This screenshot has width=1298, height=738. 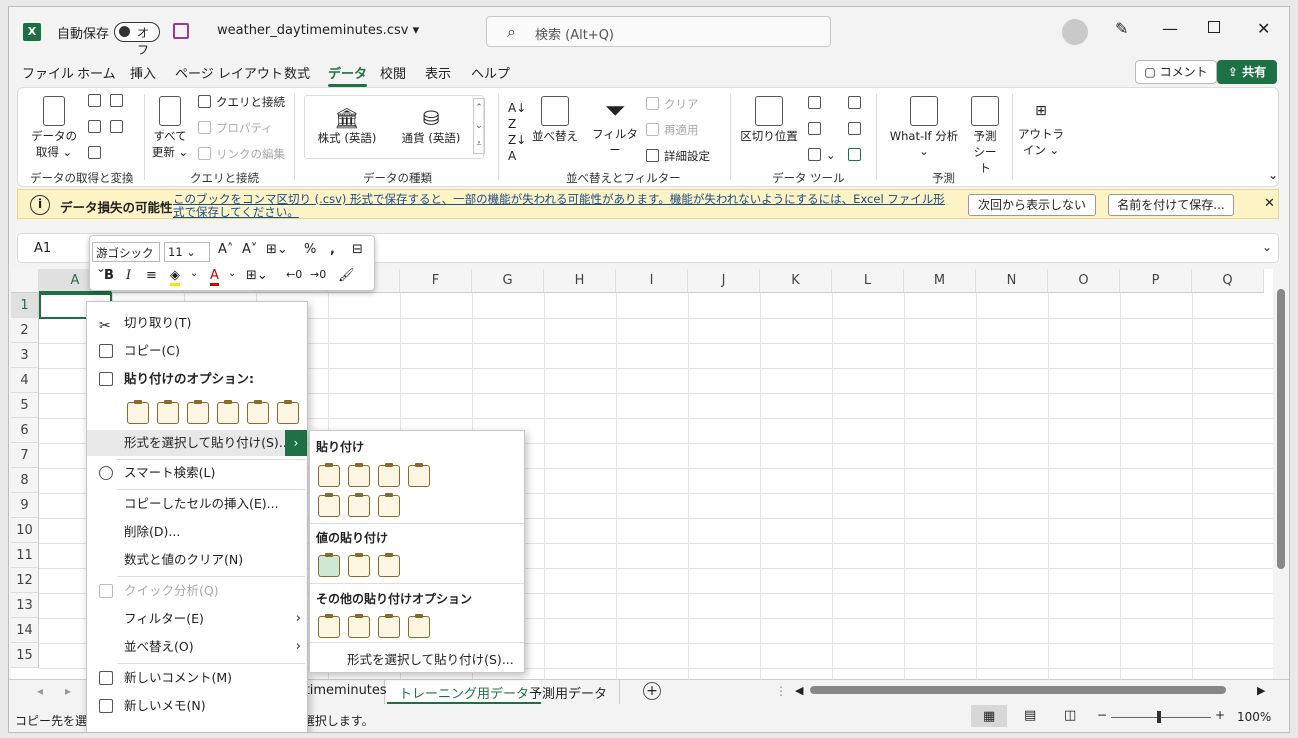 I want to click on scroll-right-icon: ▶, so click(x=1261, y=690).